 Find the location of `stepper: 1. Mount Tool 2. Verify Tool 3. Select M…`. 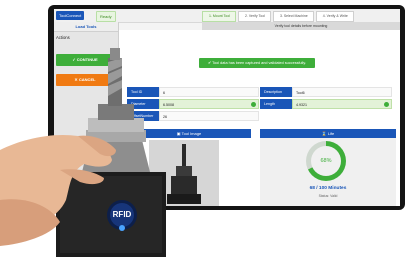

stepper: 1. Mount Tool 2. Verify Tool 3. Select M… is located at coordinates (278, 16).